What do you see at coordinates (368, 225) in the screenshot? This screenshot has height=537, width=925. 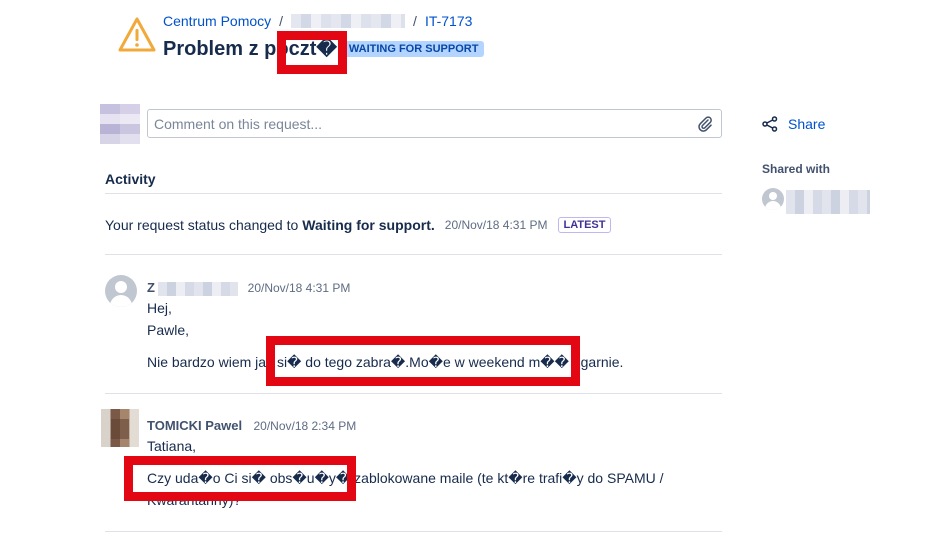 I see `status-change-value: Waiting for support.` at bounding box center [368, 225].